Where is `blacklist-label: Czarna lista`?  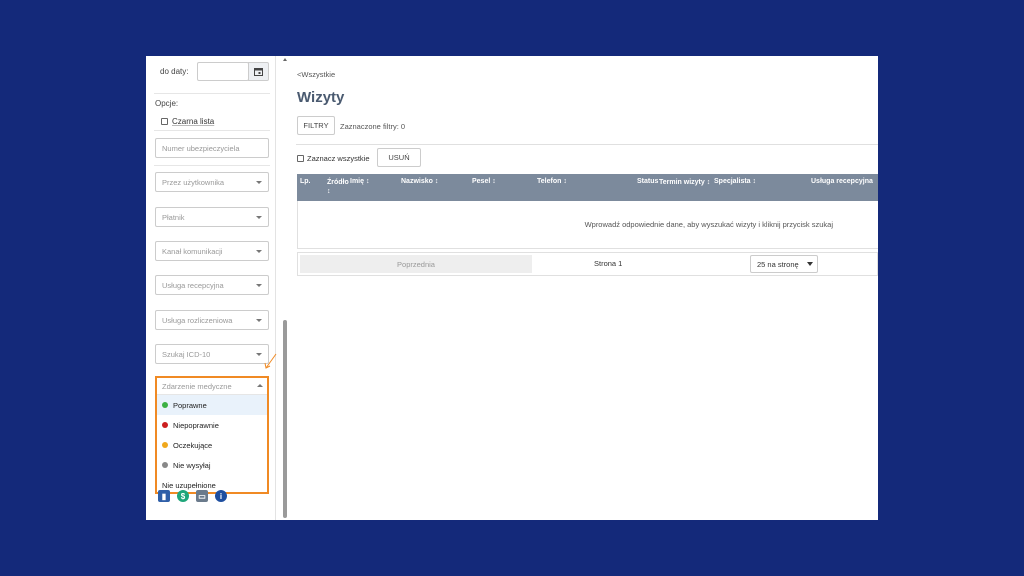 blacklist-label: Czarna lista is located at coordinates (193, 121).